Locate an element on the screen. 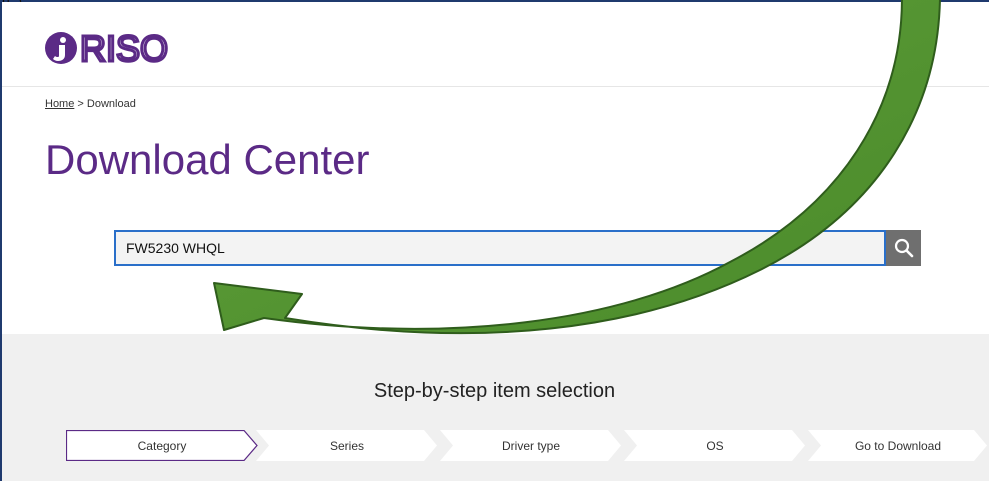 This screenshot has width=989, height=481. breadcrumb: Home > Download is located at coordinates (90, 104).